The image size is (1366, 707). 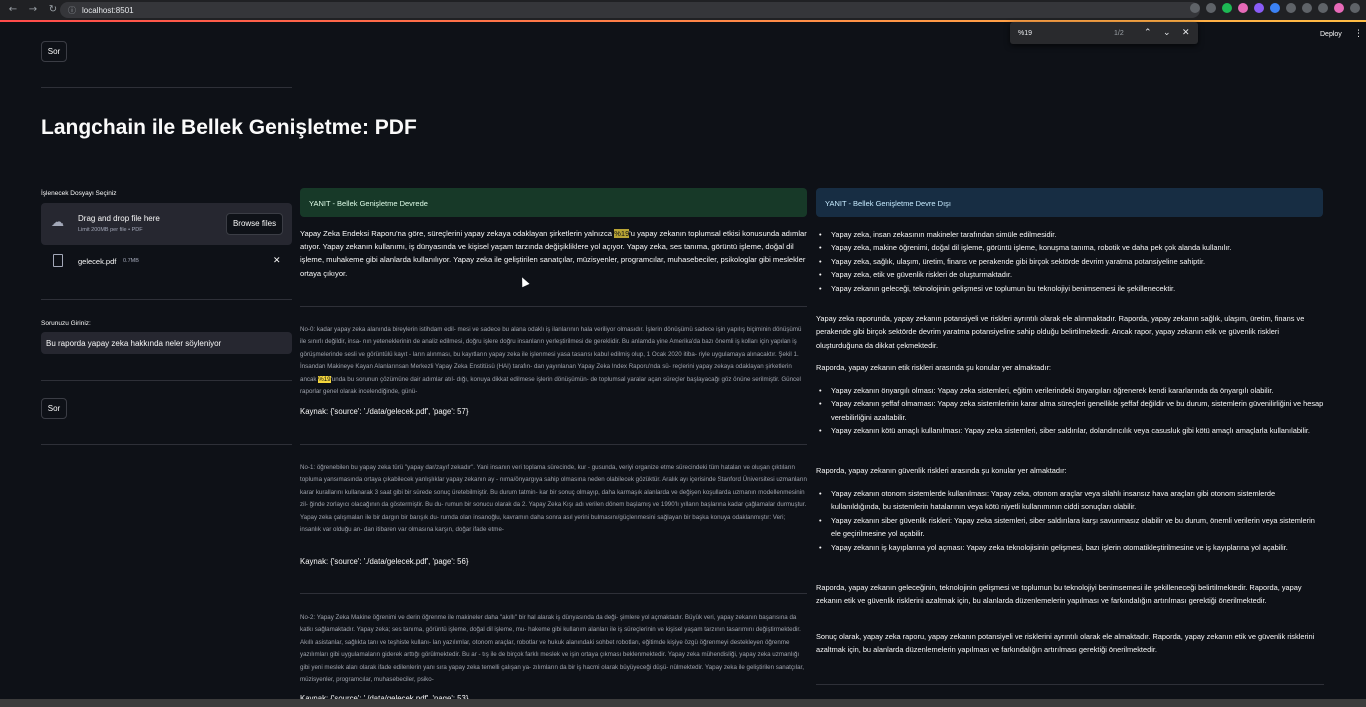 I want to click on top-ask-button: Sor, so click(x=54, y=51).